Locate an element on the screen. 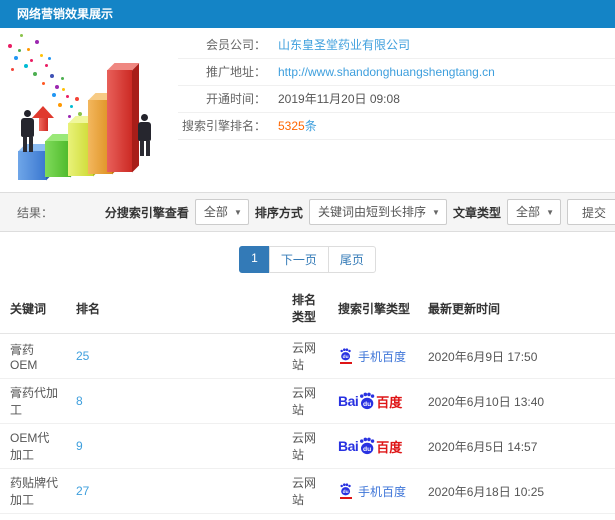 The width and height of the screenshot is (615, 520). chart-bar-green is located at coordinates (61, 155).